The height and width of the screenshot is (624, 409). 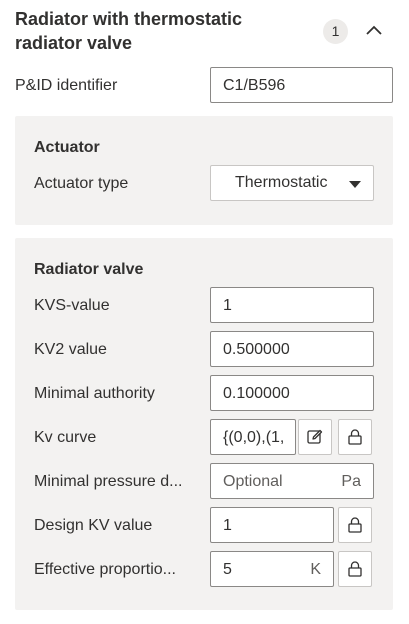 I want to click on actuator-type-label: Actuator type, so click(x=81, y=183).